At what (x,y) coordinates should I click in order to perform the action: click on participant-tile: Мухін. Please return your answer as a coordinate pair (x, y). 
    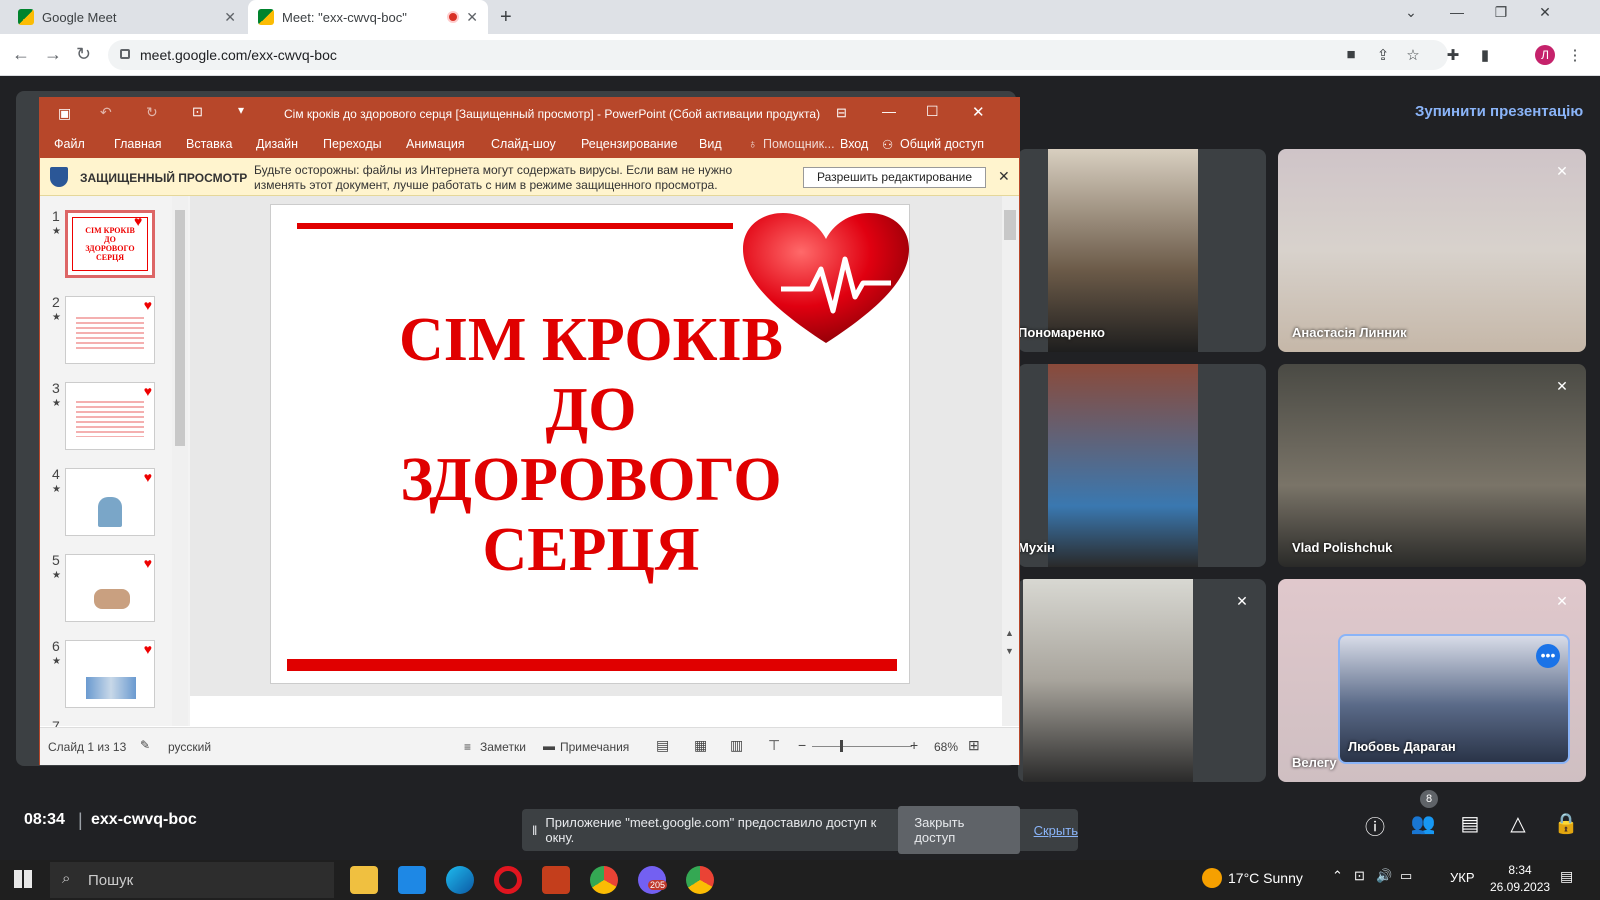
    Looking at the image, I should click on (1142, 465).